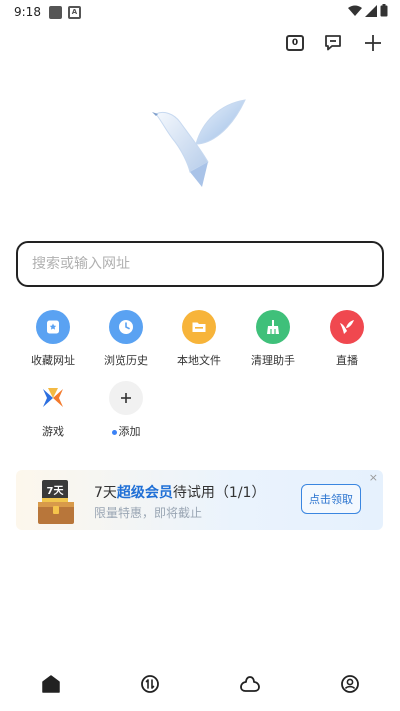 The width and height of the screenshot is (400, 711). I want to click on wifi-icon, so click(355, 10).